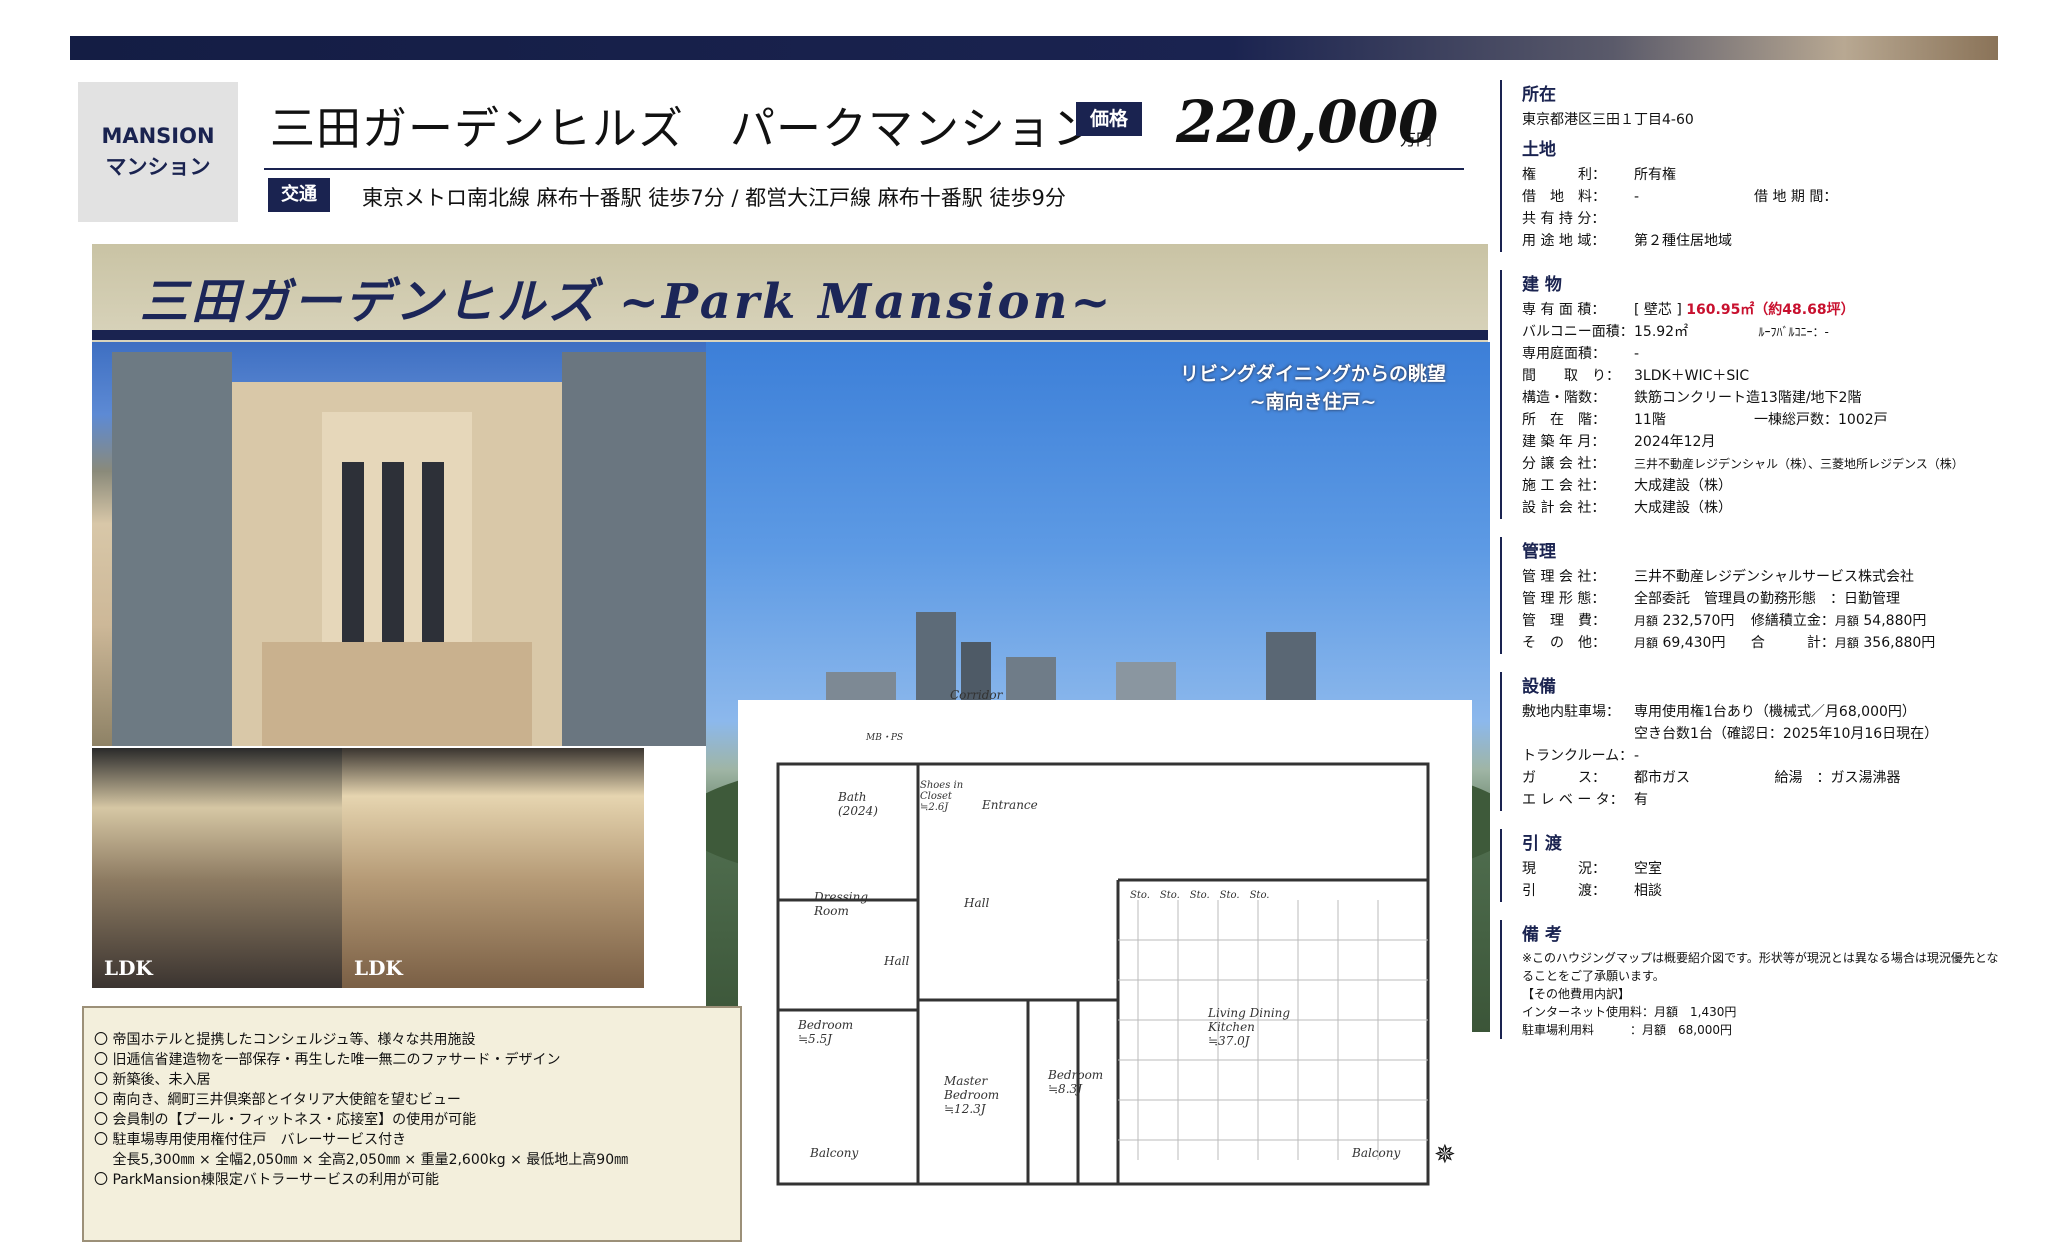 The height and width of the screenshot is (1248, 2056). I want to click on feature-item: 〇 会員制の【プール・フィットネス・応接室】の使用が可能, so click(285, 1120).